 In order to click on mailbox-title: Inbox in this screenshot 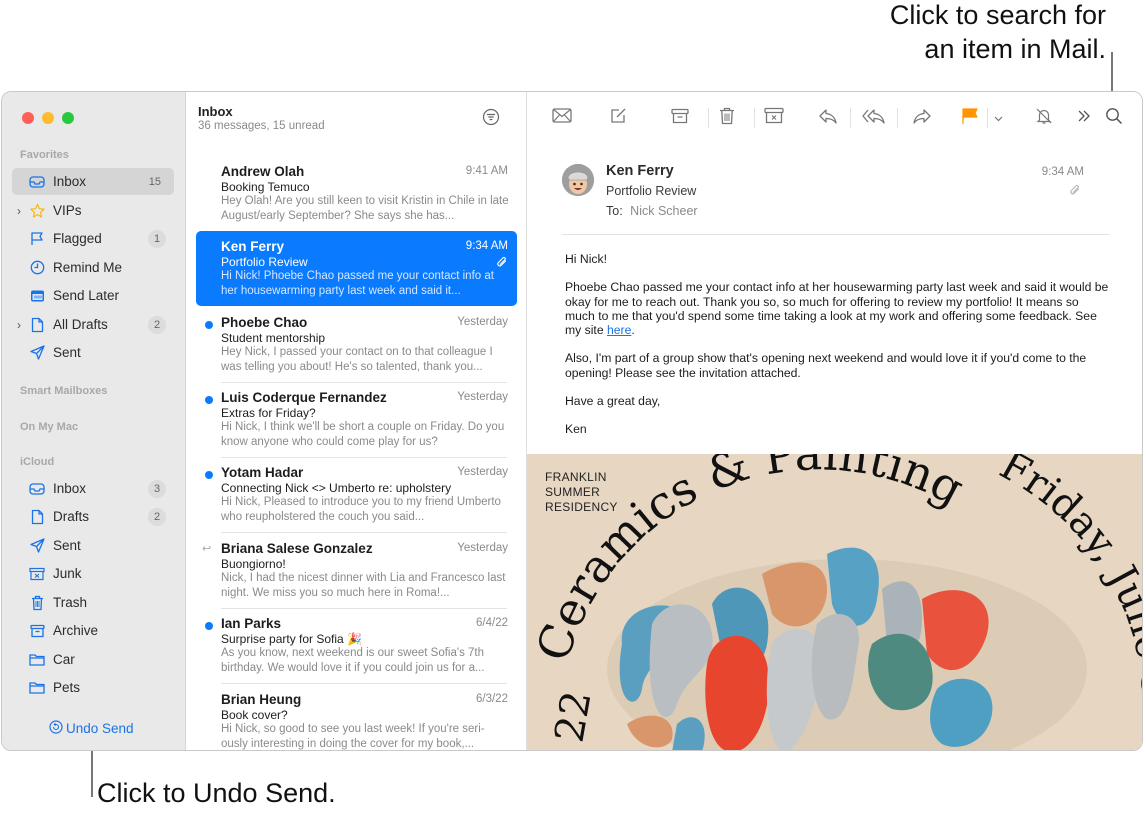, I will do `click(215, 111)`.